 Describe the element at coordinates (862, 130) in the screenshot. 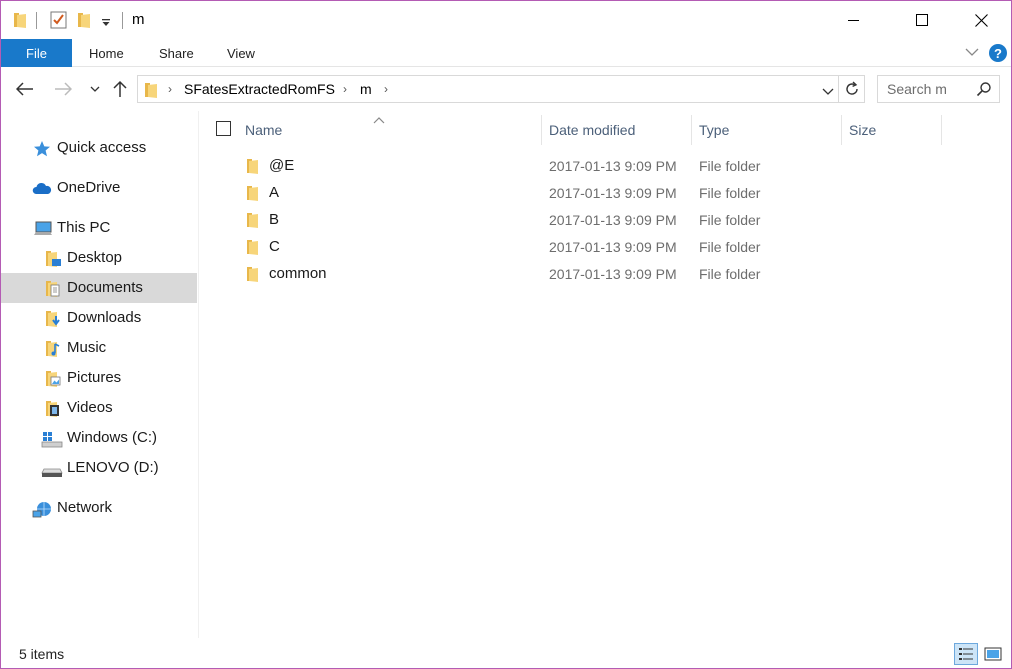

I see `column-header-size: Size` at that location.